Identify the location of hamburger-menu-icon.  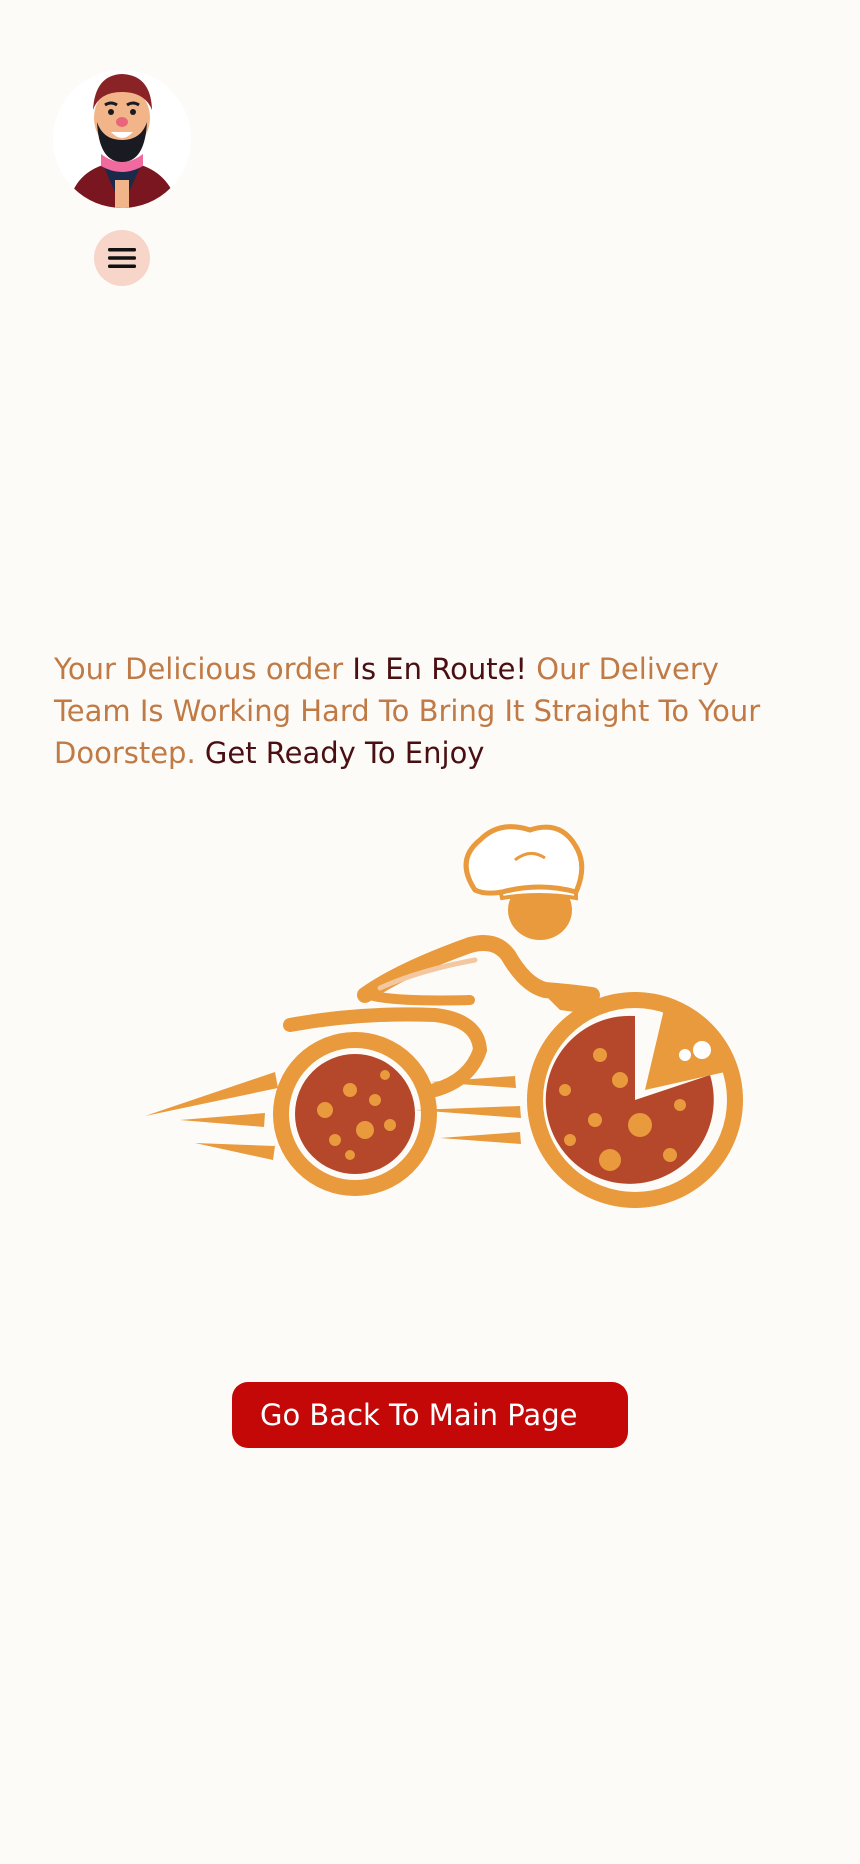
(122, 258).